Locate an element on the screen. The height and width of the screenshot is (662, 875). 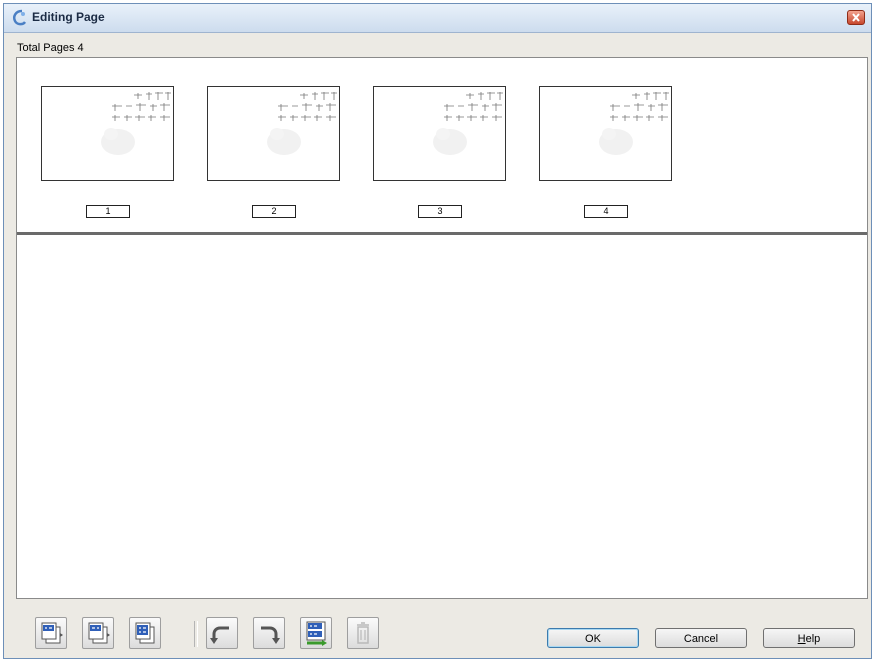
delete-page-button is located at coordinates (363, 633).